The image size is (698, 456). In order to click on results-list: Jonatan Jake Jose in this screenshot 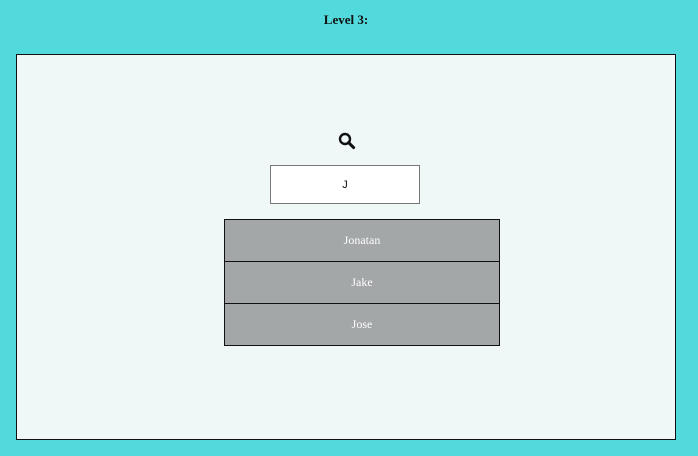, I will do `click(362, 282)`.